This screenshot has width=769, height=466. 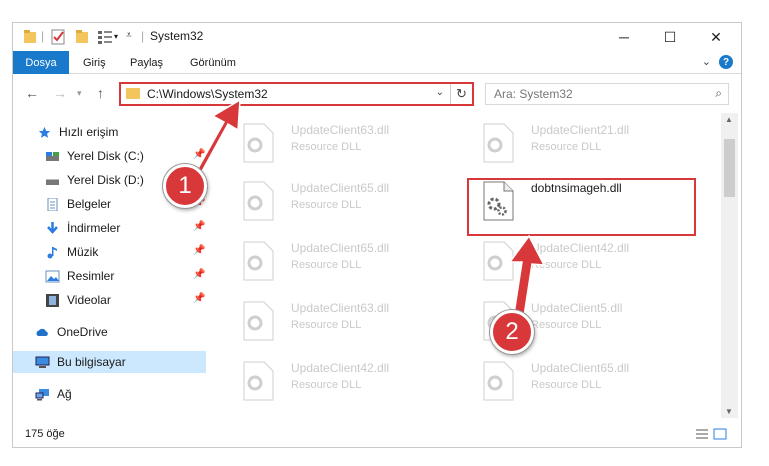 I want to click on step-badge-2: 2, so click(x=512, y=332).